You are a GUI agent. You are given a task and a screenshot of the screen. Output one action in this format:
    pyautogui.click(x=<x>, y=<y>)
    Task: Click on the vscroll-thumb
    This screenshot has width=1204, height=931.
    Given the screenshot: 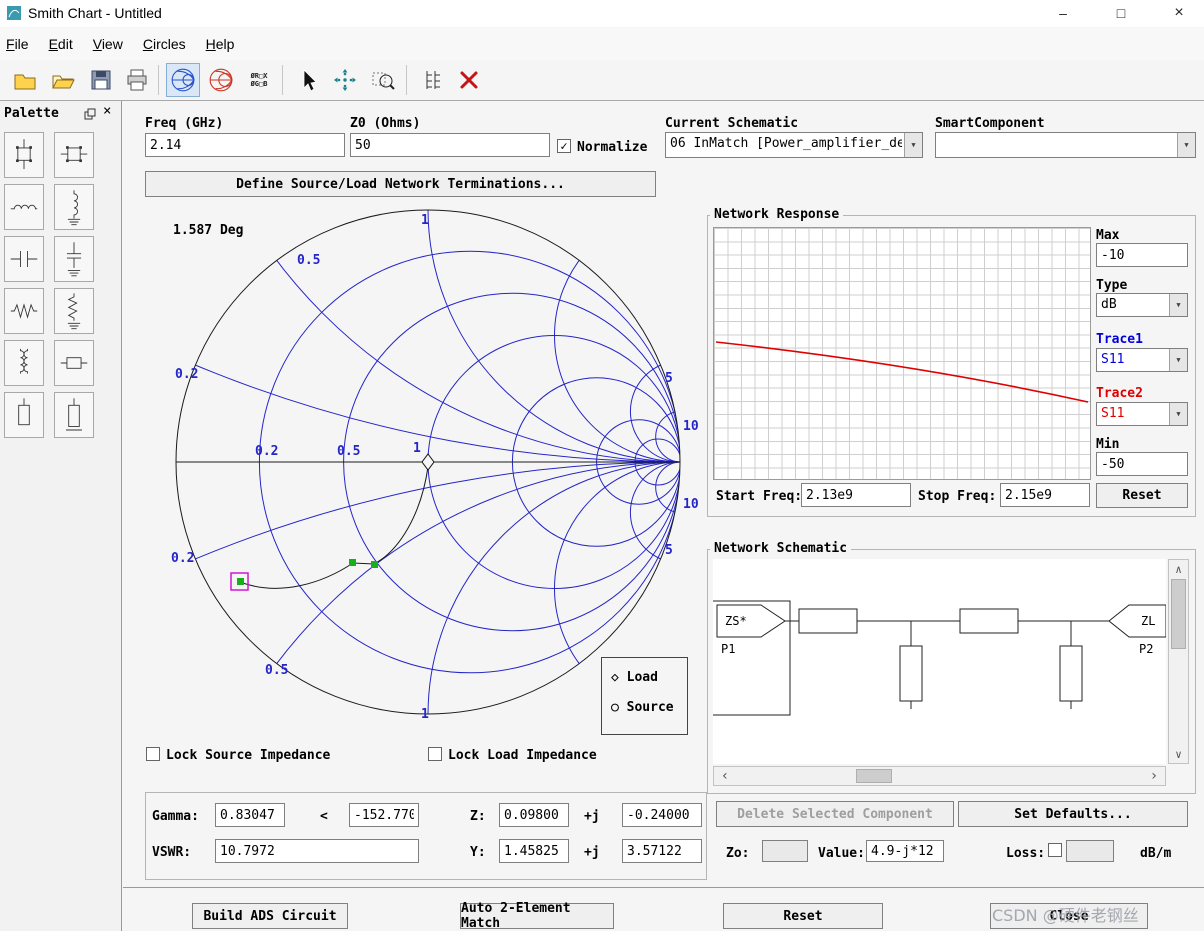 What is the action you would take?
    pyautogui.click(x=1178, y=614)
    